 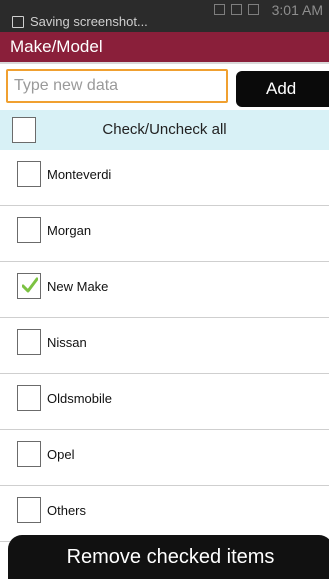 What do you see at coordinates (18, 21) in the screenshot?
I see `screenshot-icon` at bounding box center [18, 21].